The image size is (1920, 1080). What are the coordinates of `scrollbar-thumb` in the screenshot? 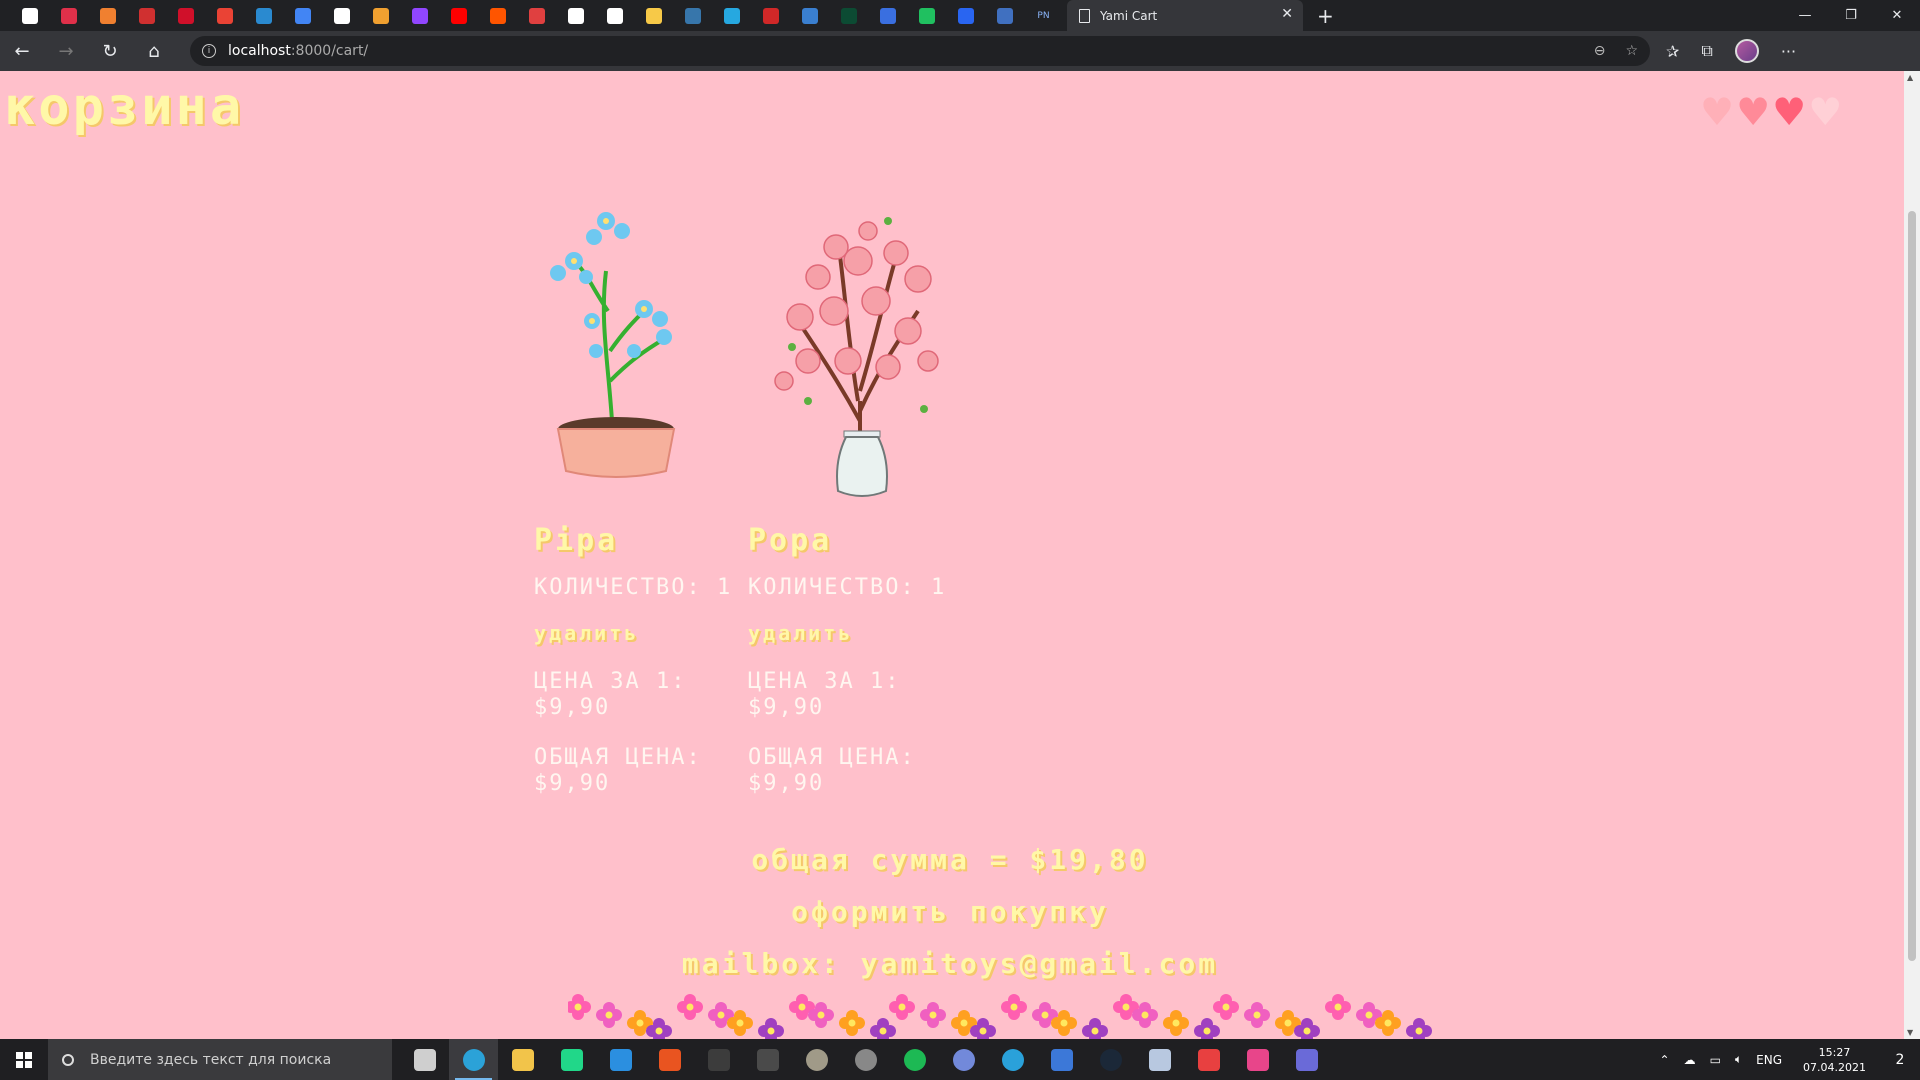 It's located at (1912, 586).